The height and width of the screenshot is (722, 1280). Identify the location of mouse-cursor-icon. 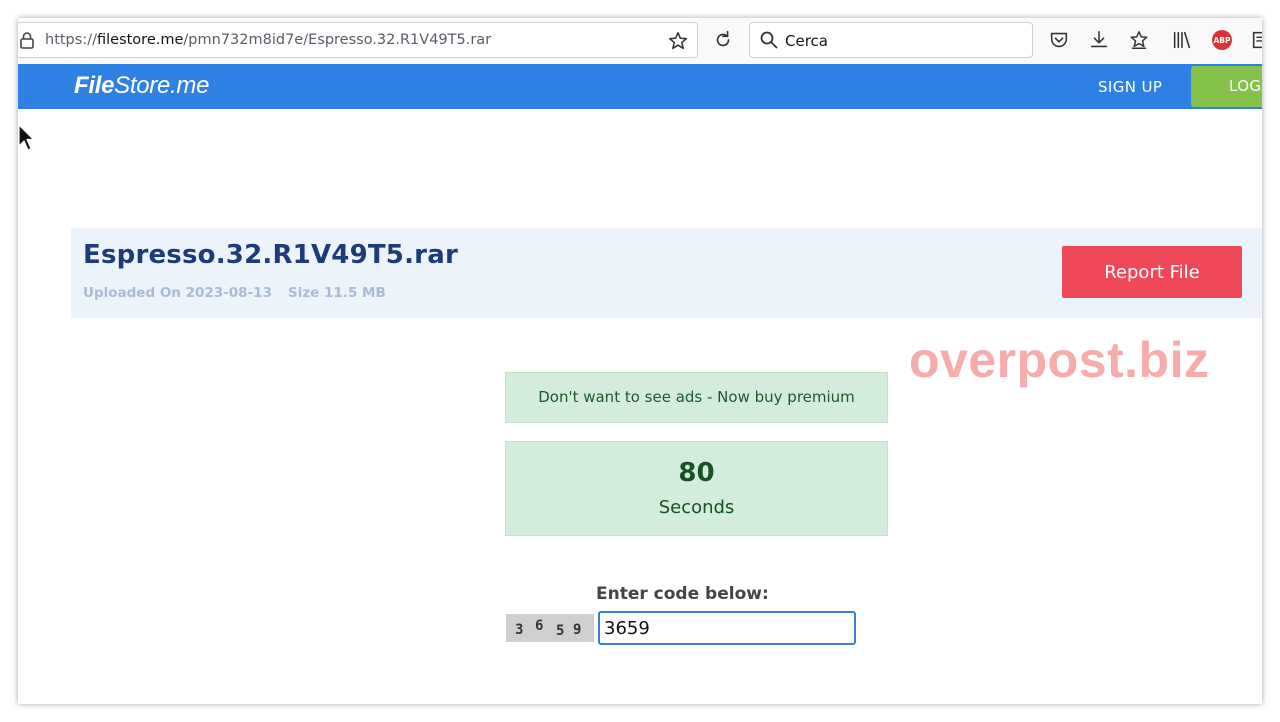
(26, 137).